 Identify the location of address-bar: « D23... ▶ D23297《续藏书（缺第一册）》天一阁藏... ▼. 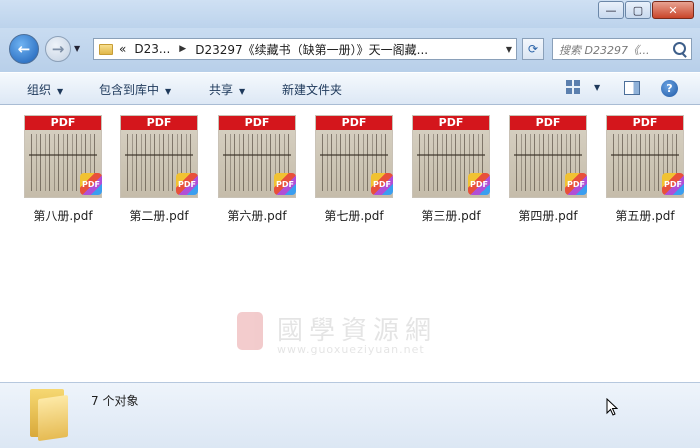
(305, 49).